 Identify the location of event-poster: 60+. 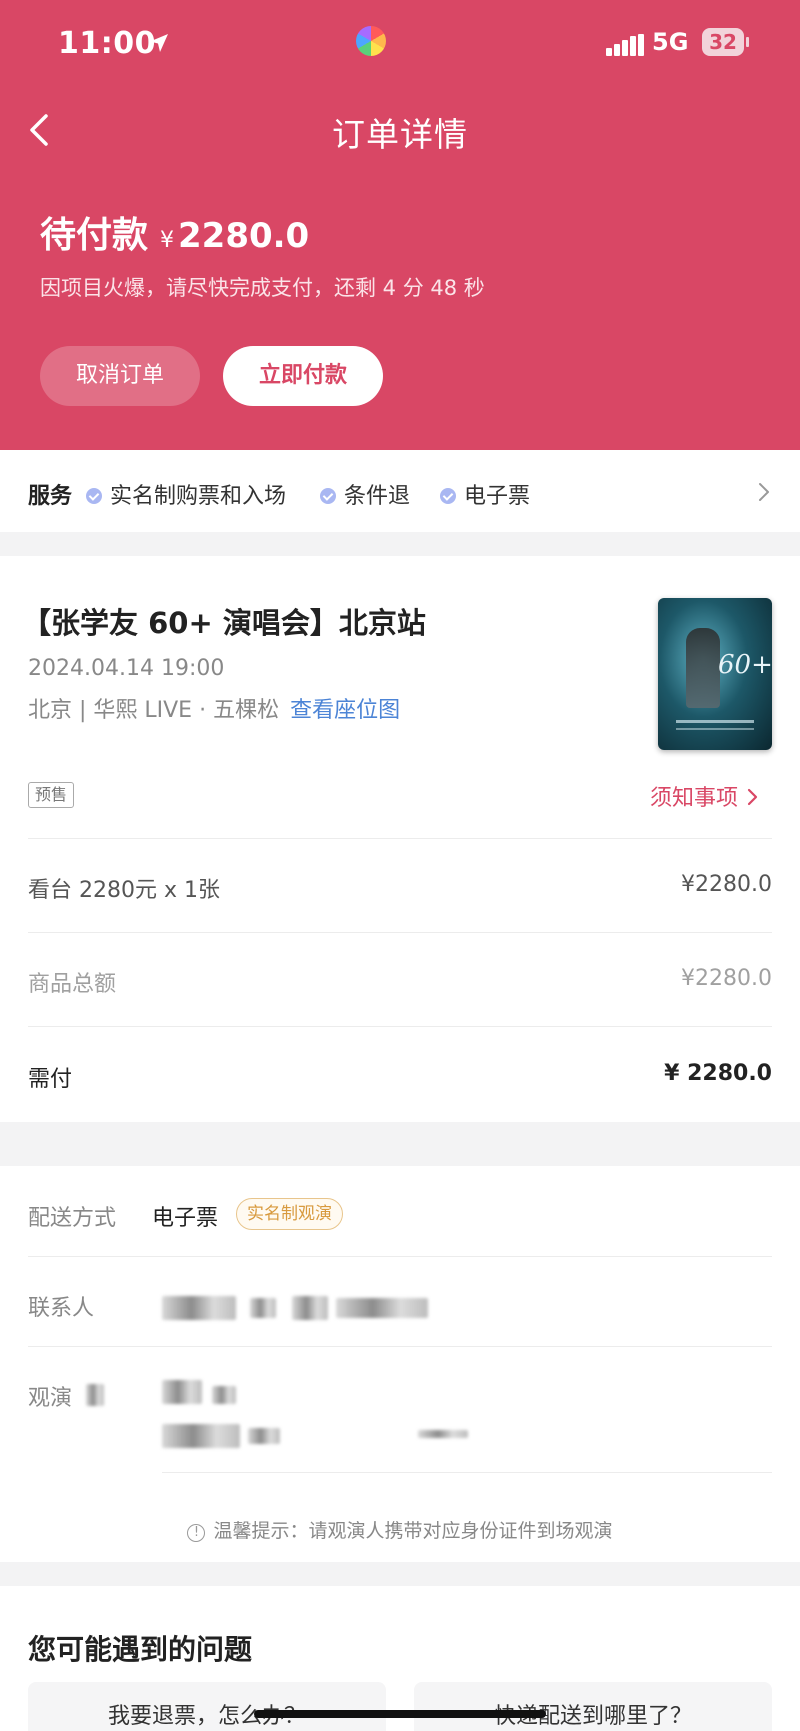
(715, 674).